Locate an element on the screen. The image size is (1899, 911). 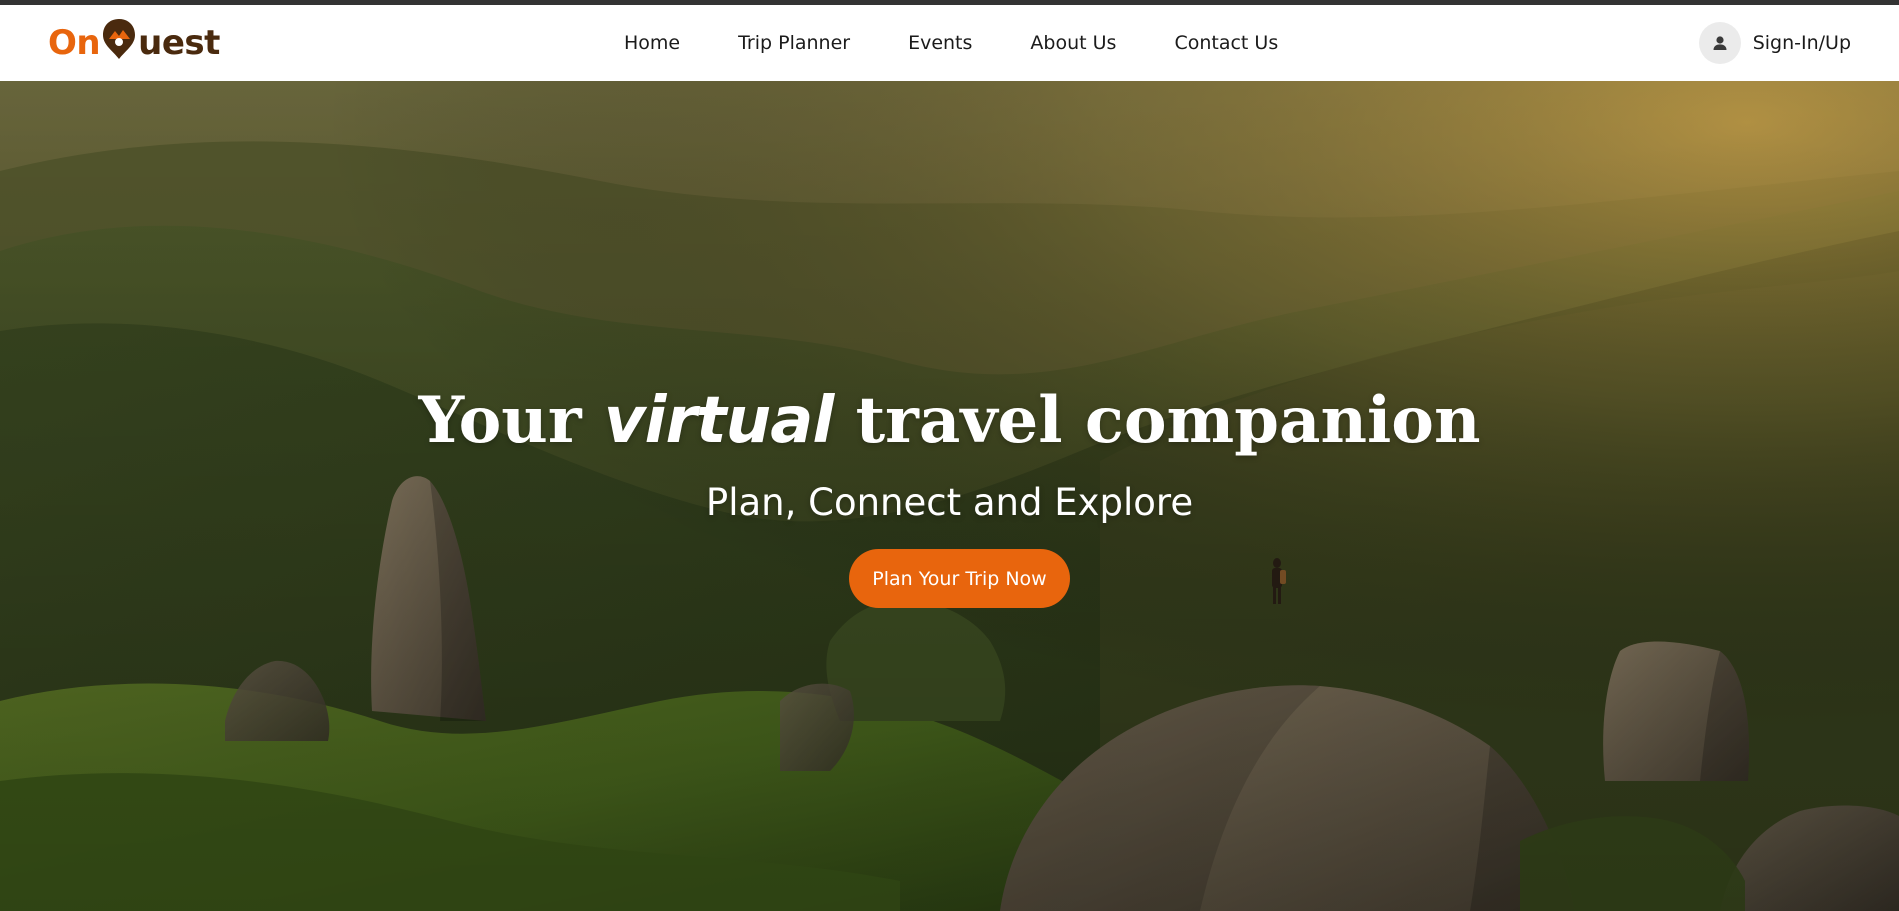
nav-events: Events is located at coordinates (940, 43).